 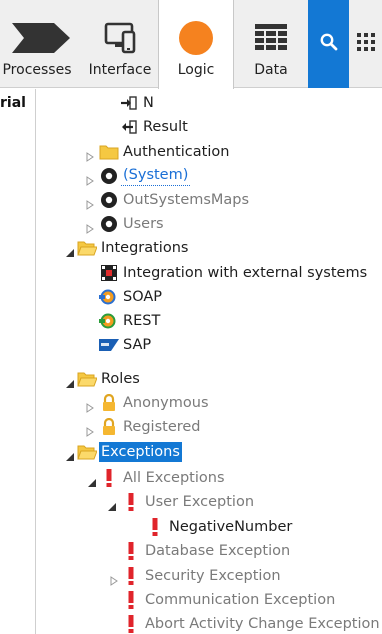 What do you see at coordinates (209, 103) in the screenshot?
I see `tree-item-n: N` at bounding box center [209, 103].